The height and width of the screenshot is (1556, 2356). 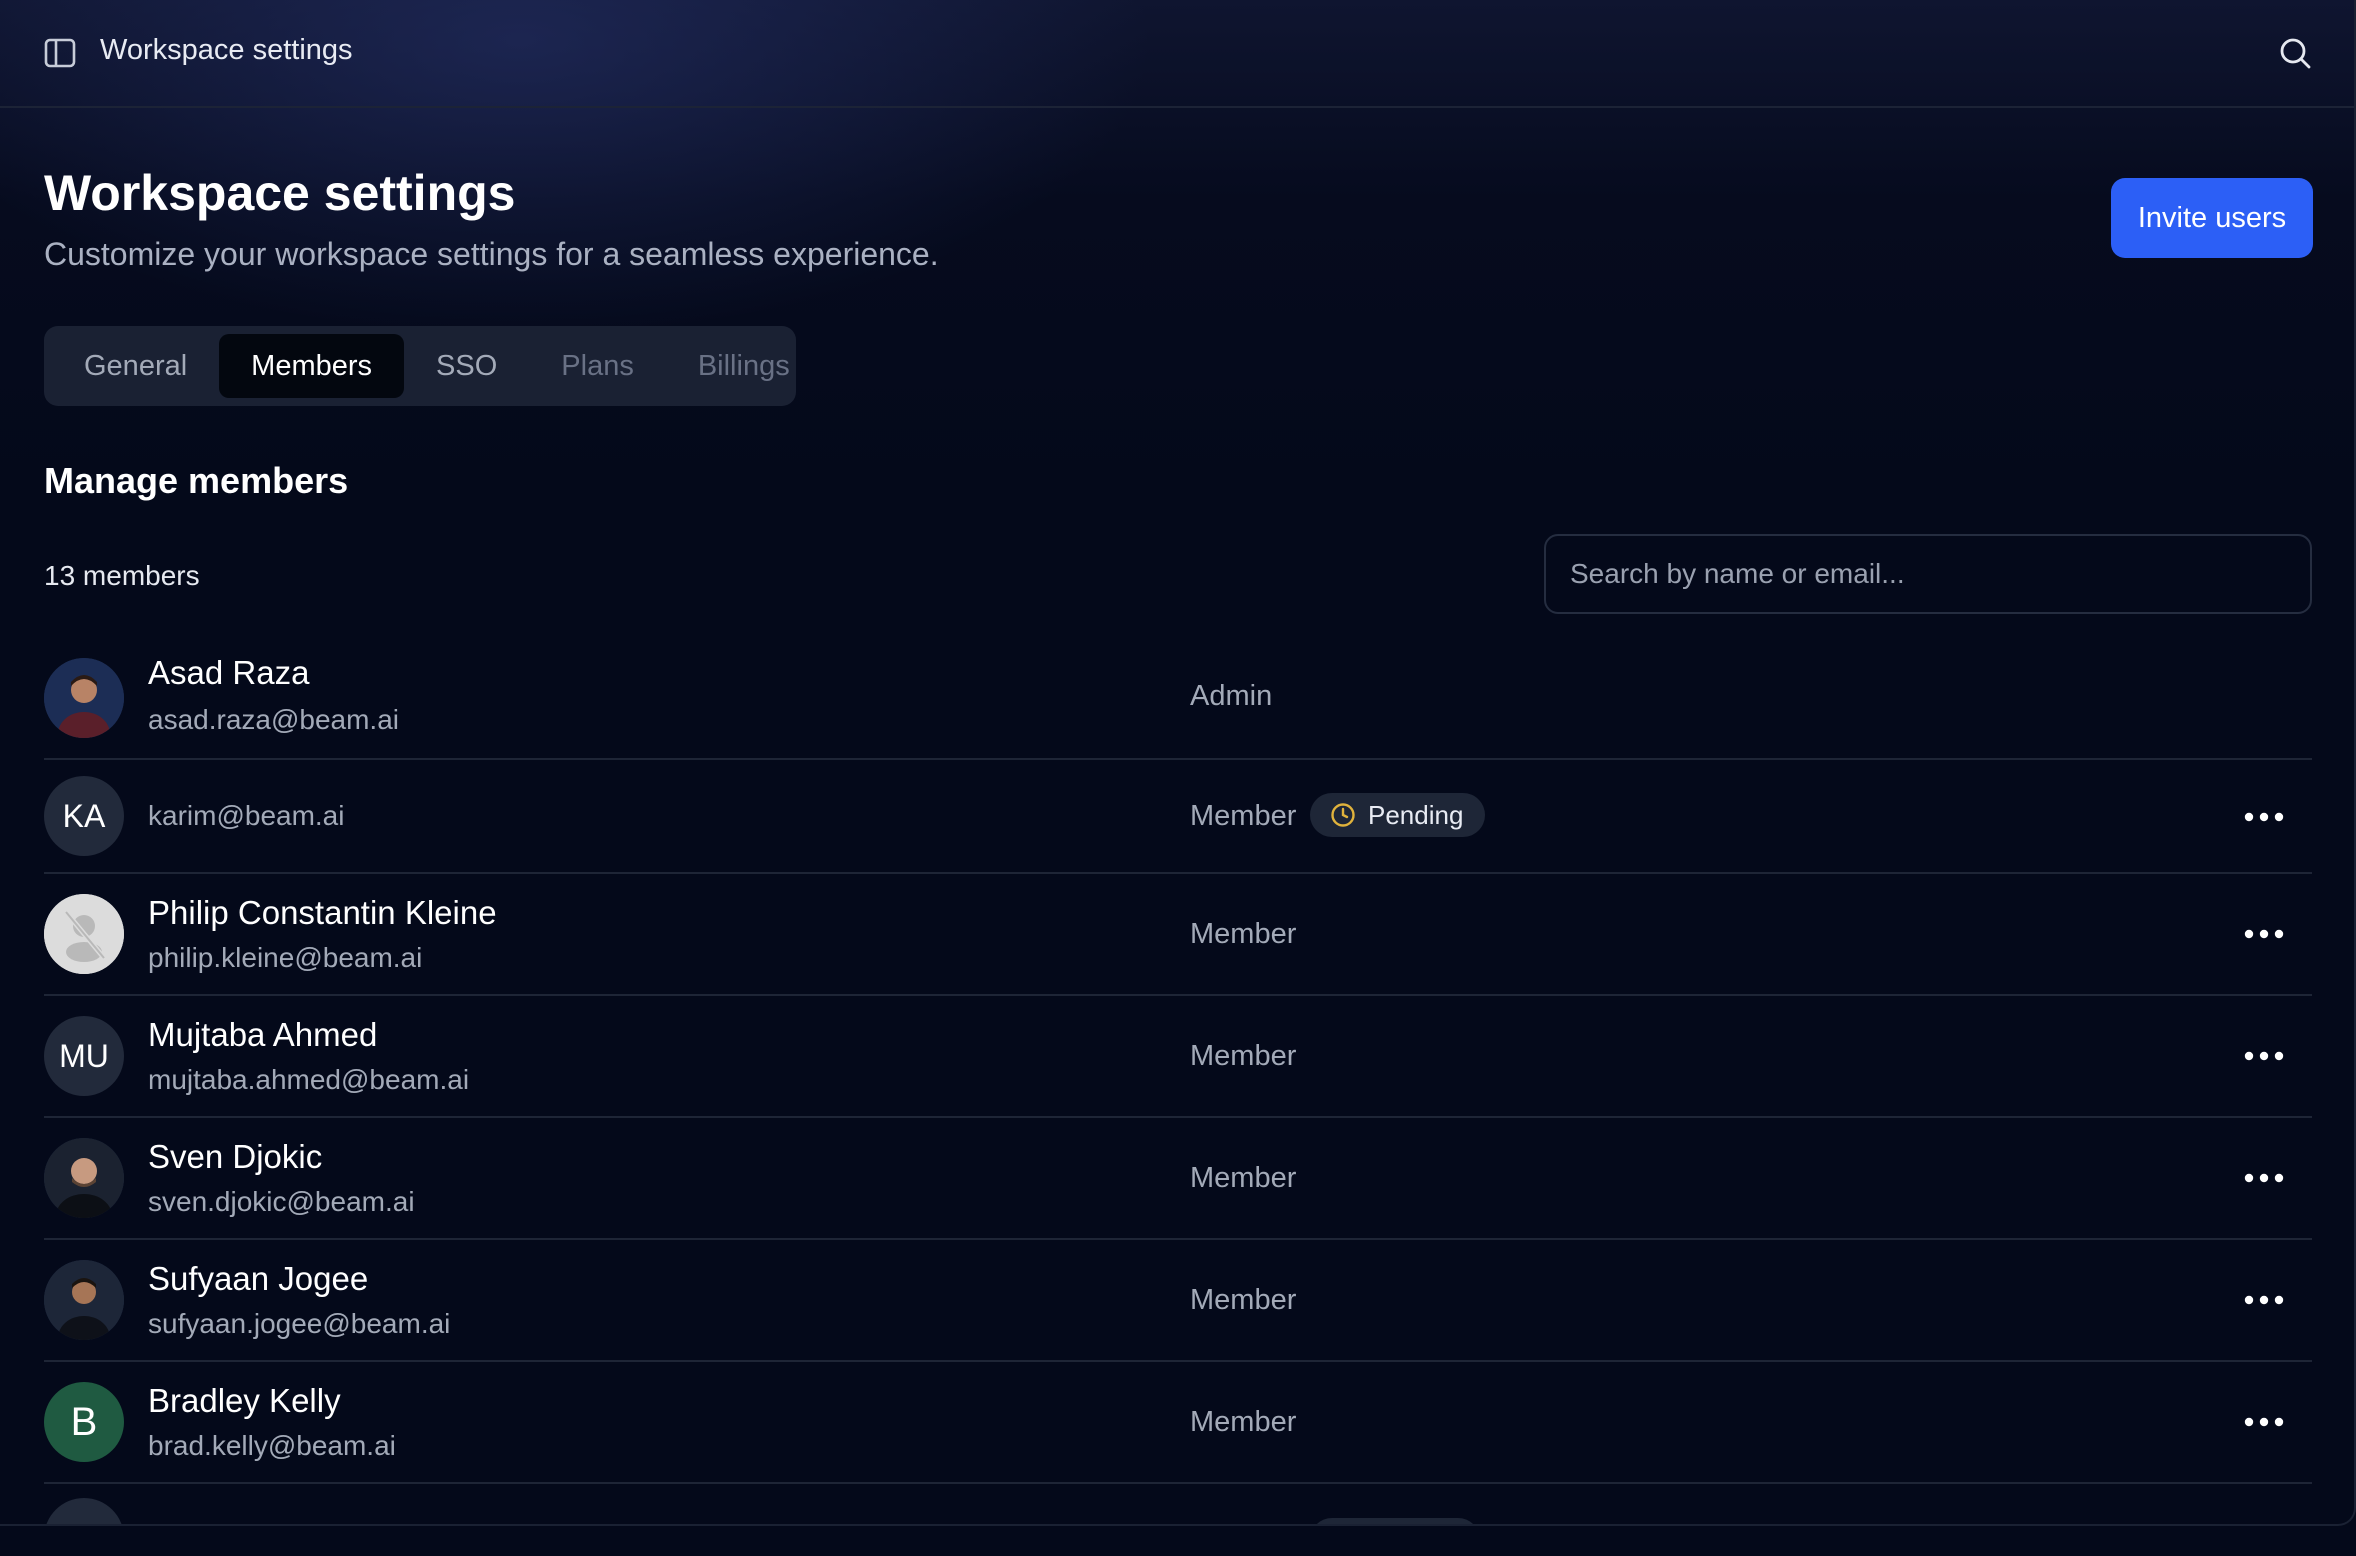 What do you see at coordinates (1178, 817) in the screenshot?
I see `member-row: KA karim@beam.ai Member Pending` at bounding box center [1178, 817].